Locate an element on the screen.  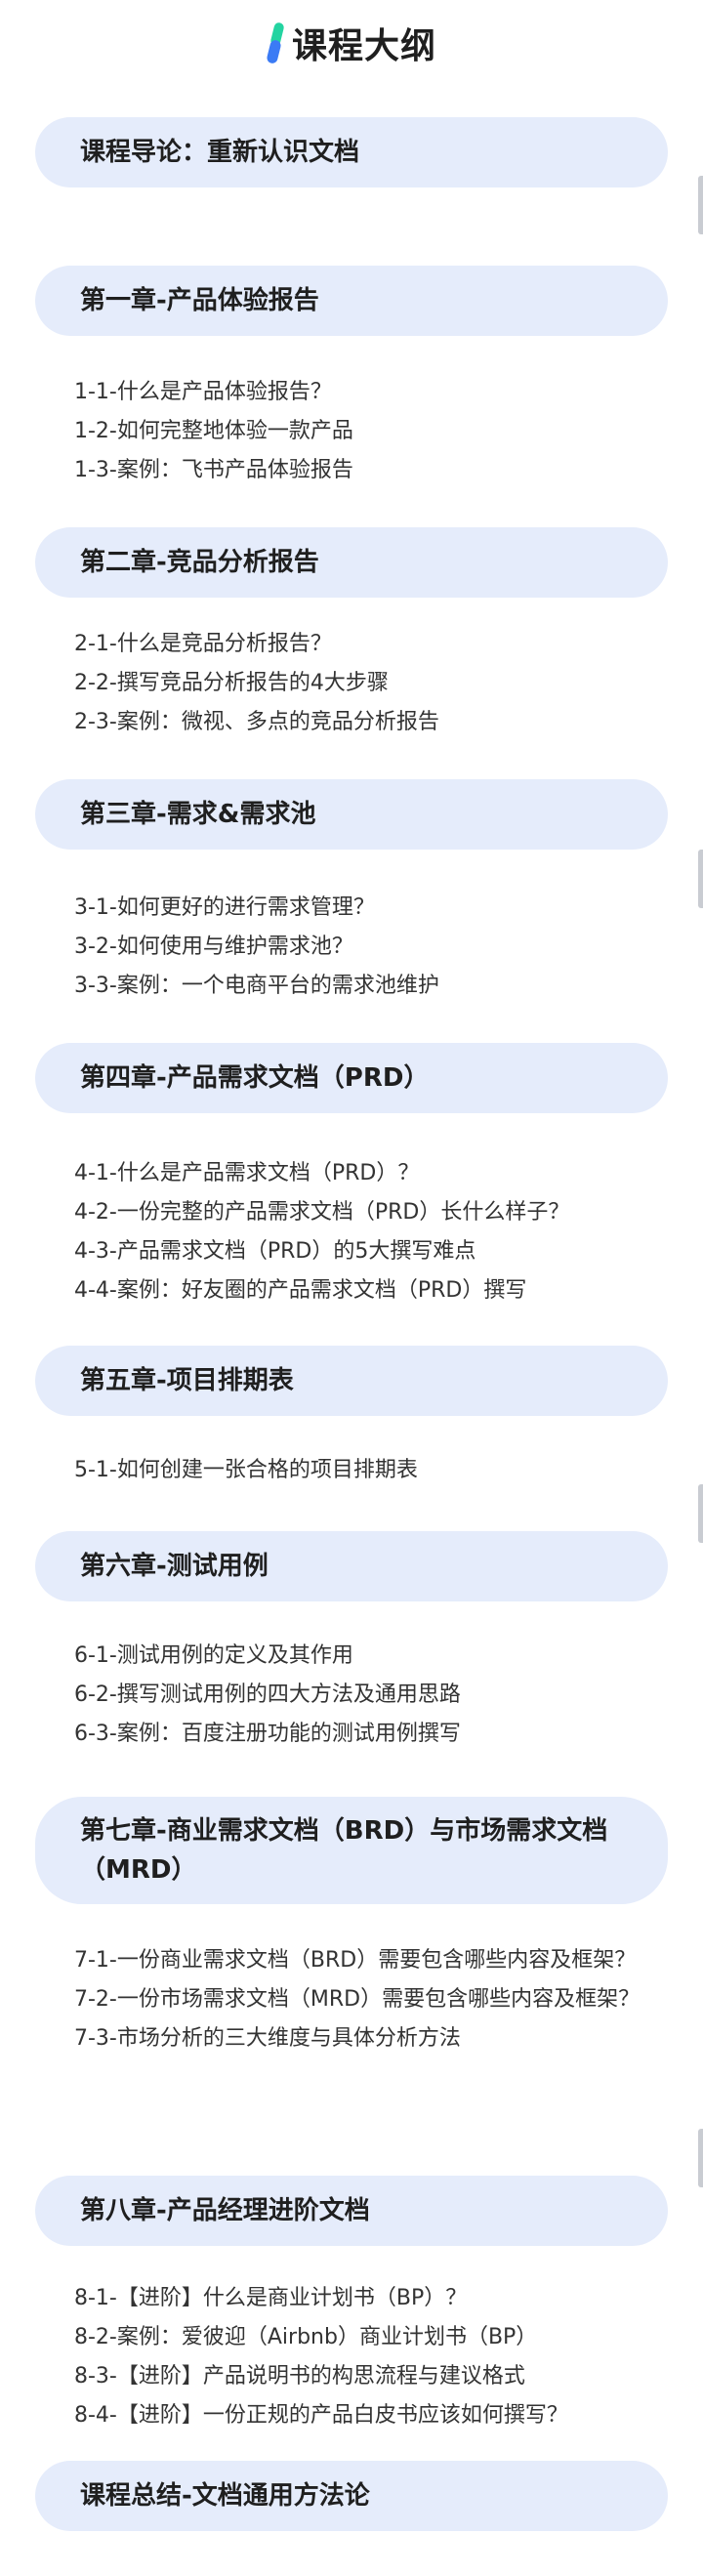
section-header-chapter-1: 第一章-产品体验报告 is located at coordinates (351, 301).